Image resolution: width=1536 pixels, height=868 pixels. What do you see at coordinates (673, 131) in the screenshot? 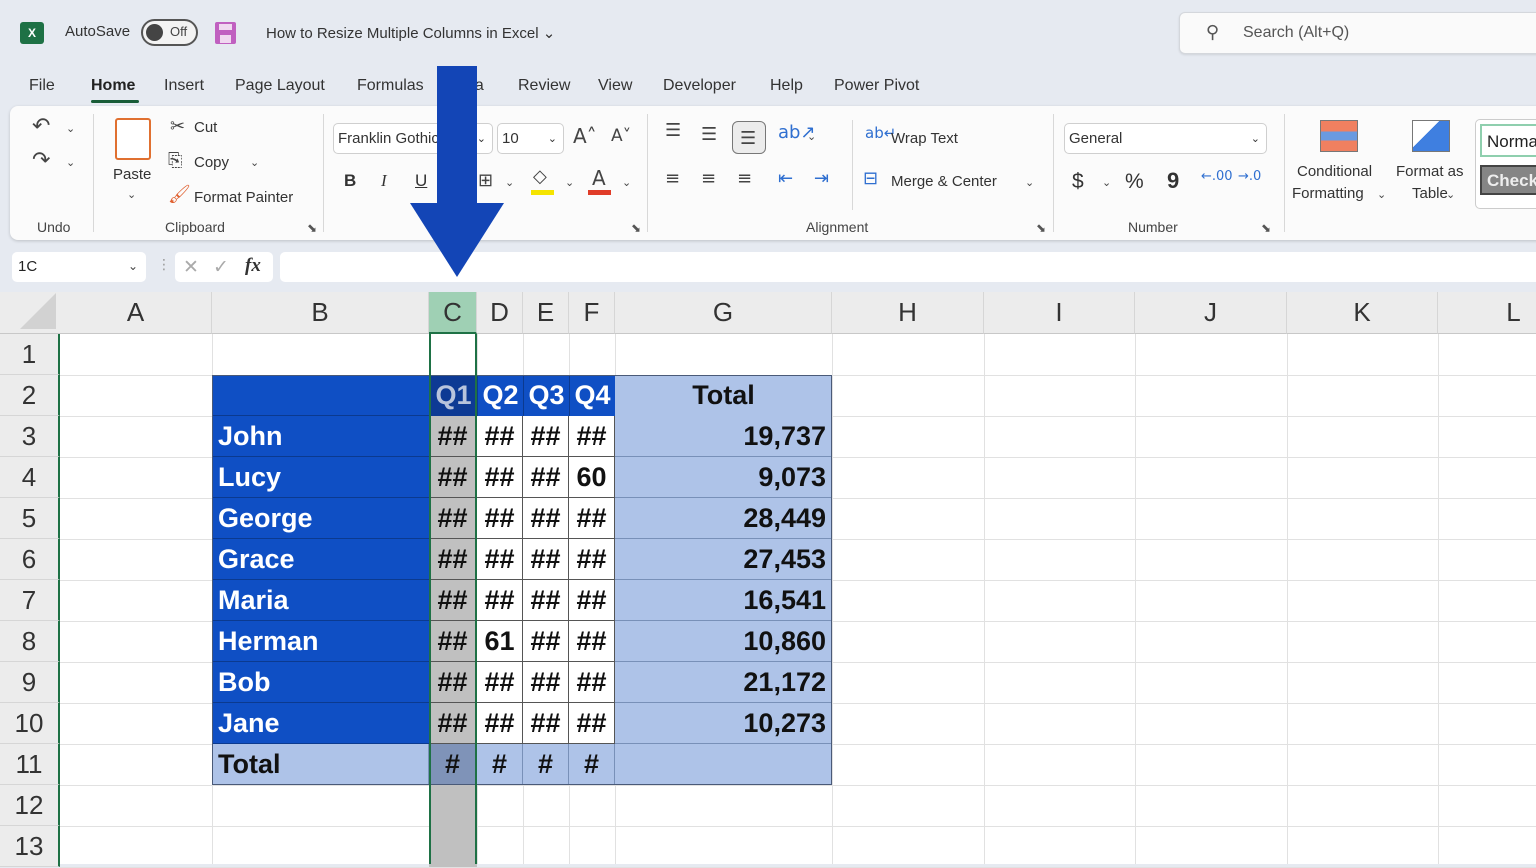
I see `align-top-icon: ☰` at bounding box center [673, 131].